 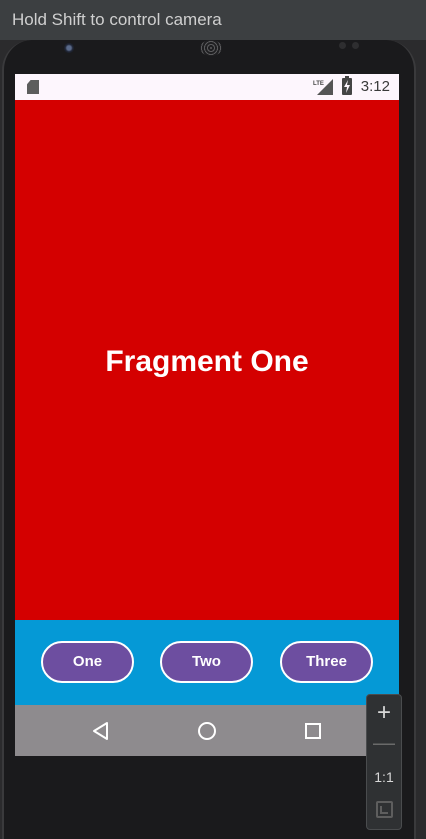 I want to click on button-one: One, so click(x=87, y=662).